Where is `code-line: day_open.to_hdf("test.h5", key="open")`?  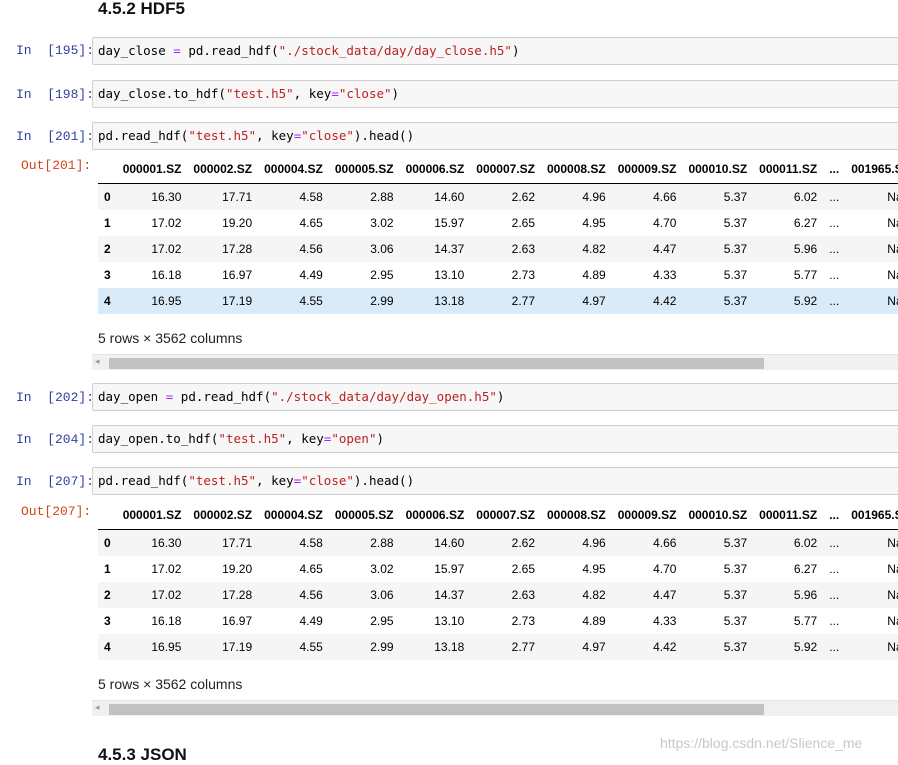
code-line: day_open.to_hdf("test.h5", key="open") is located at coordinates (241, 438).